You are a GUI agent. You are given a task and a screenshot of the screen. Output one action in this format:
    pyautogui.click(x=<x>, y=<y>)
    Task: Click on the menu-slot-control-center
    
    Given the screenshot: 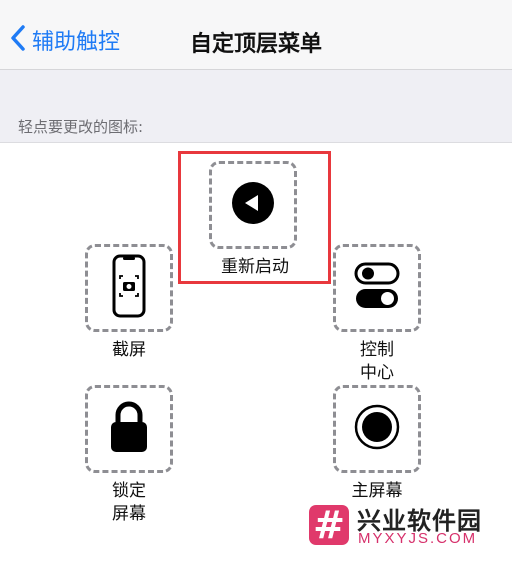 What is the action you would take?
    pyautogui.click(x=377, y=288)
    